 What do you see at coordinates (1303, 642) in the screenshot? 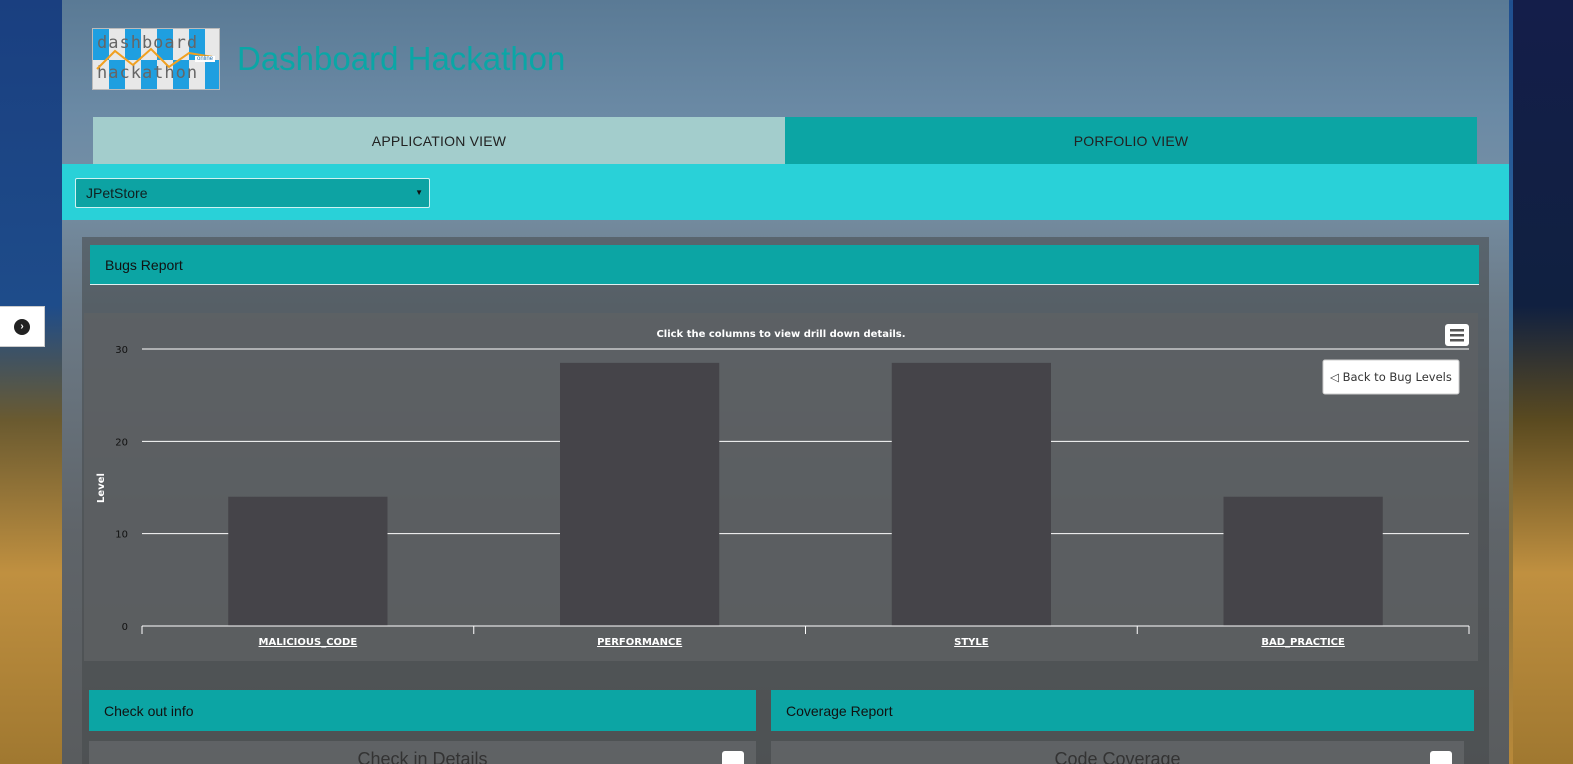
I see `x-tick-label: BAD_PRACTICE` at bounding box center [1303, 642].